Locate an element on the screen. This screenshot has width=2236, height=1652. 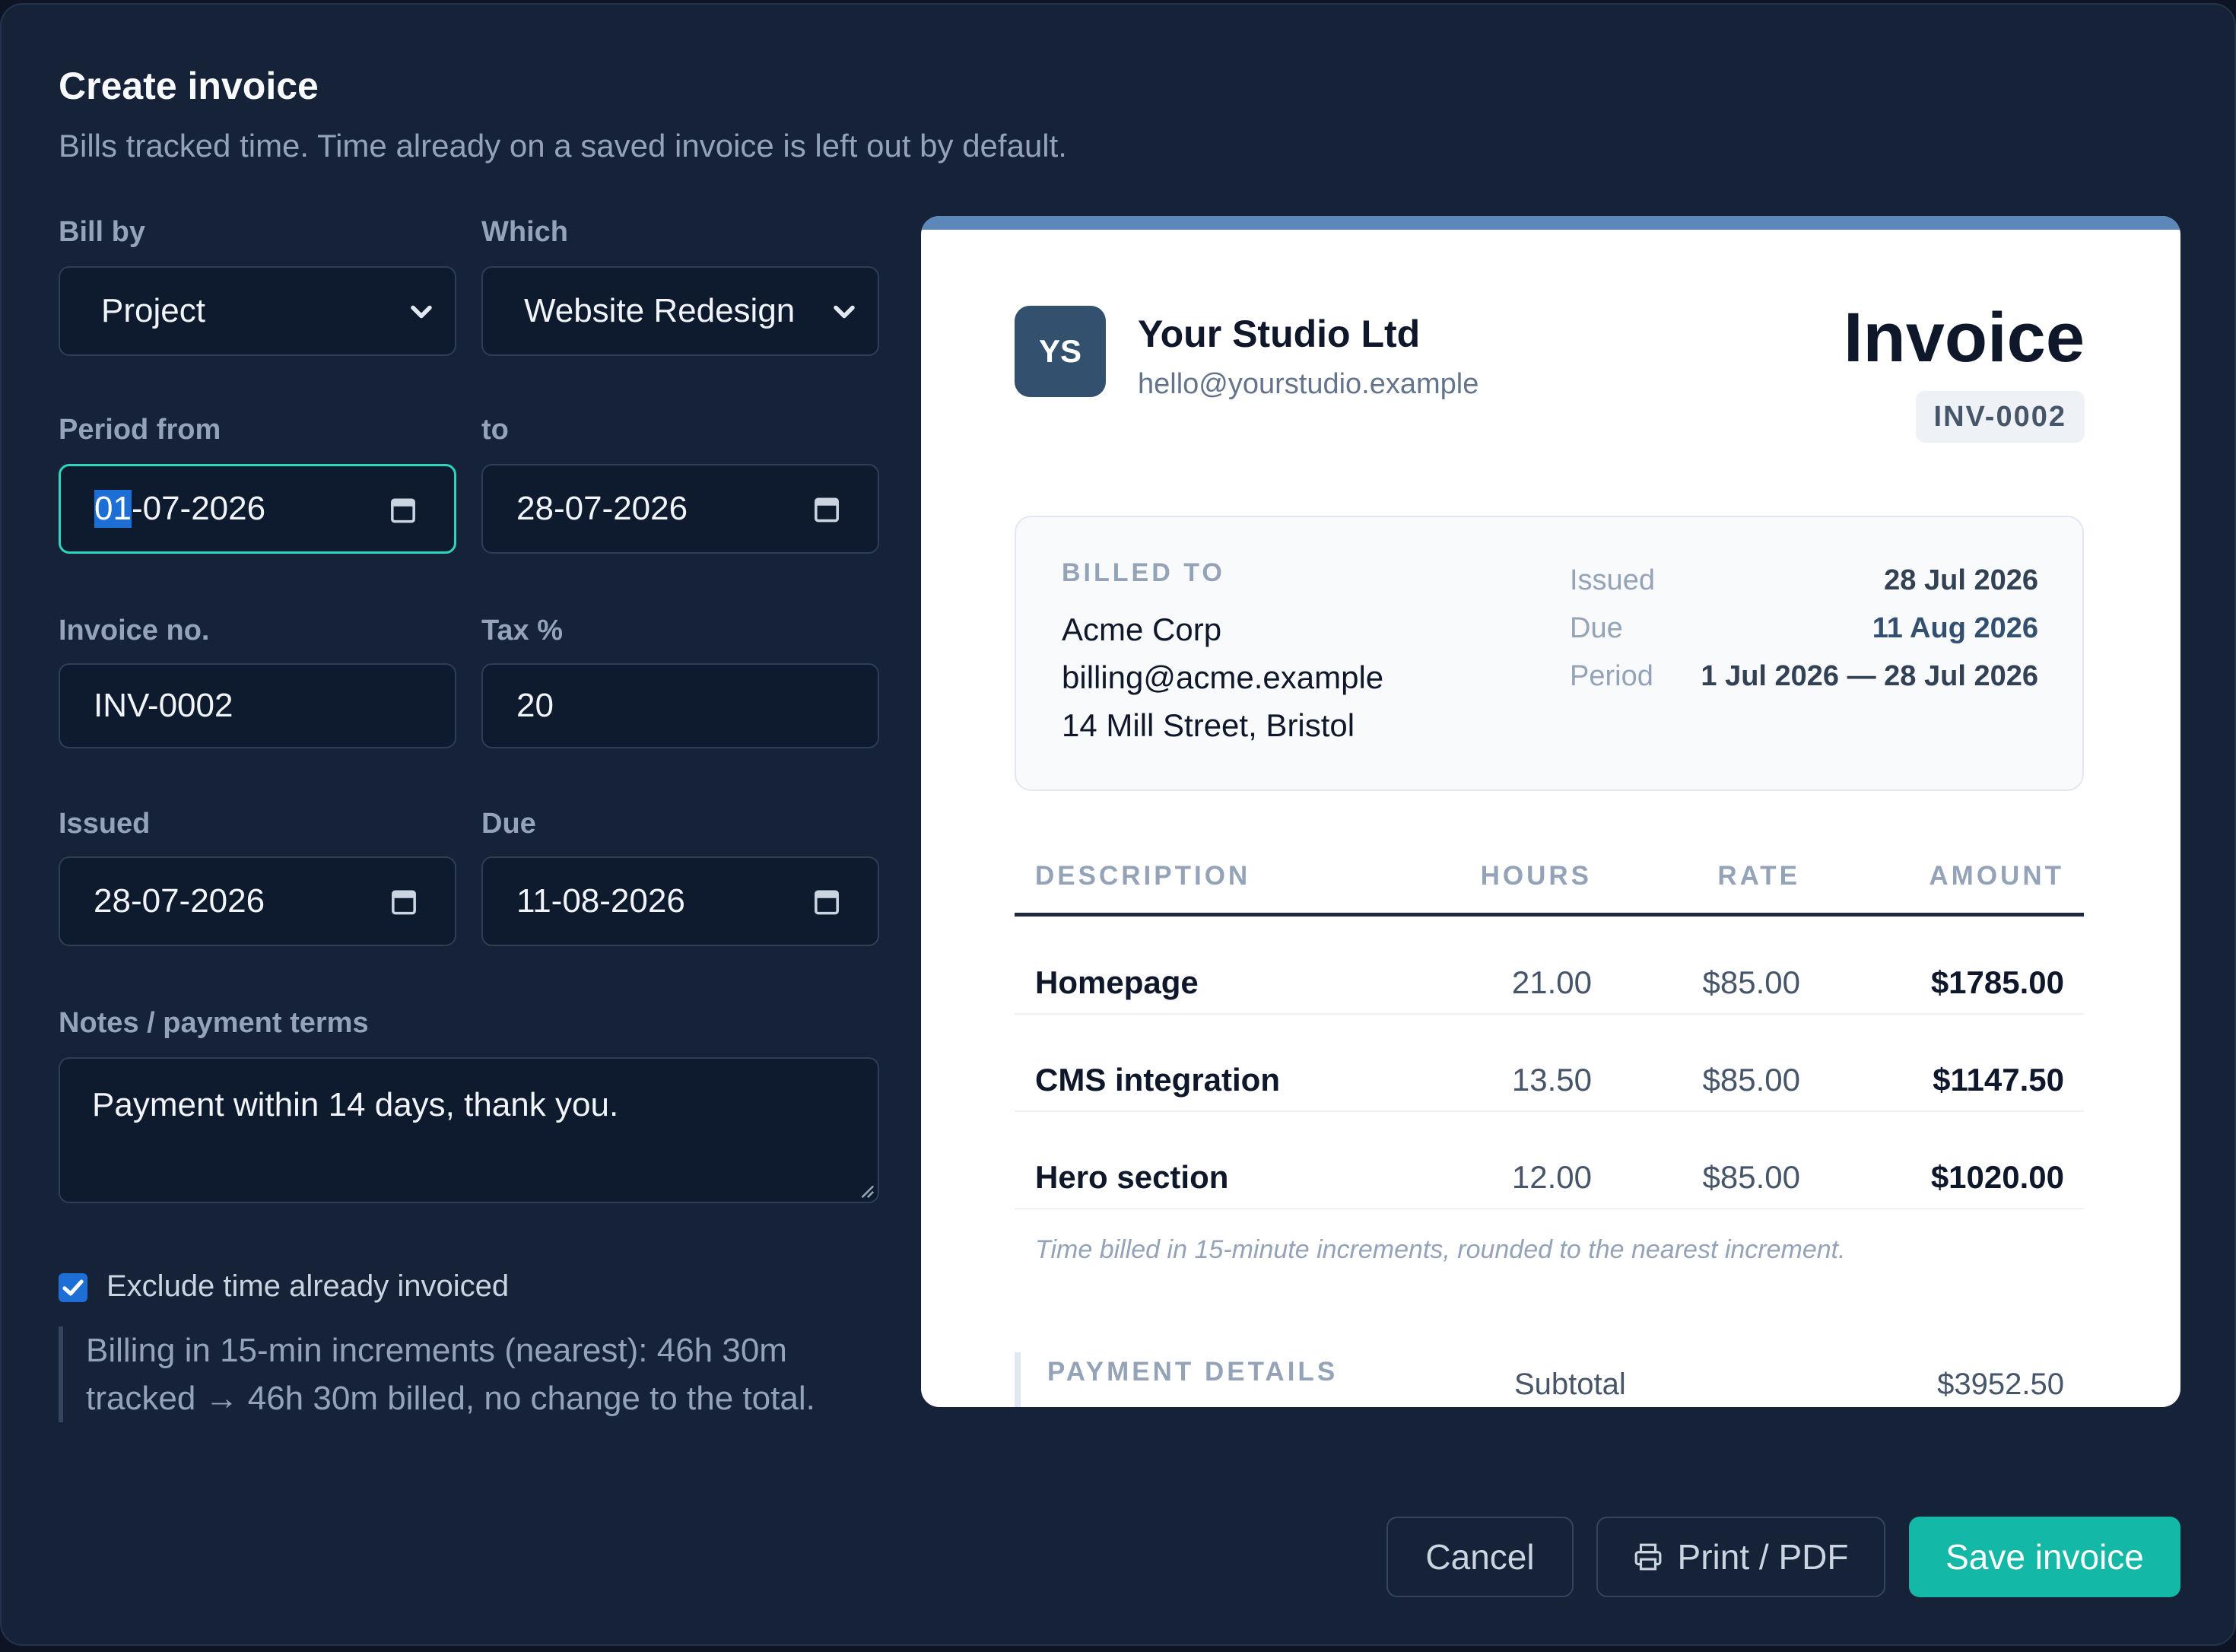
print-pdf-button: Print / PDF is located at coordinates (1740, 1557).